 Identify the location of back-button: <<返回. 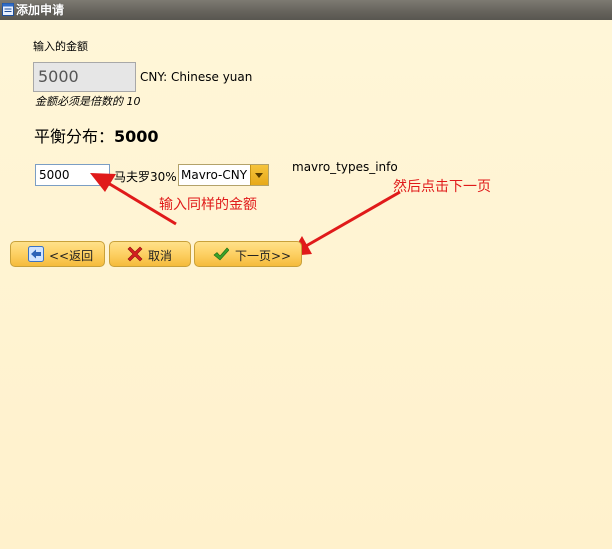
(57, 254).